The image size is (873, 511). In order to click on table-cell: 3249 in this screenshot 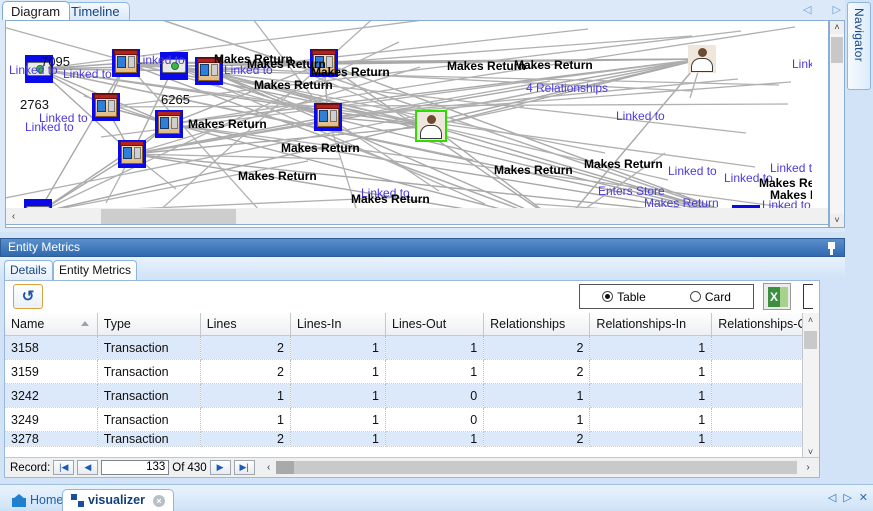, I will do `click(51, 419)`.